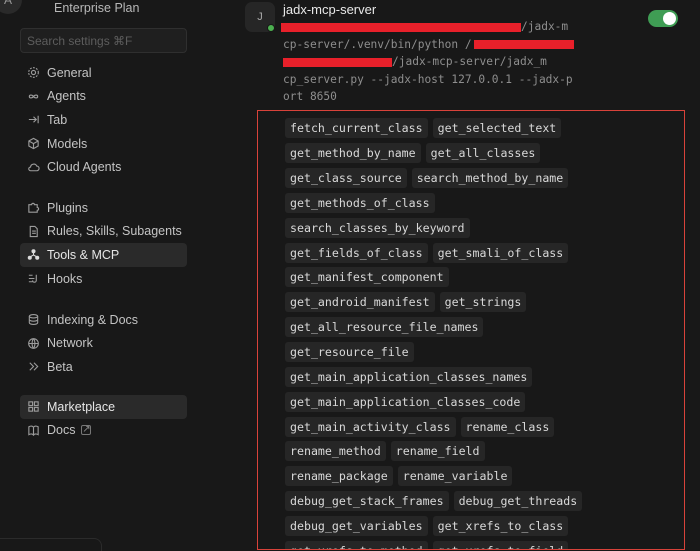 Image resolution: width=700 pixels, height=551 pixels. Describe the element at coordinates (433, 97) in the screenshot. I see `command-line: ort 8650` at that location.